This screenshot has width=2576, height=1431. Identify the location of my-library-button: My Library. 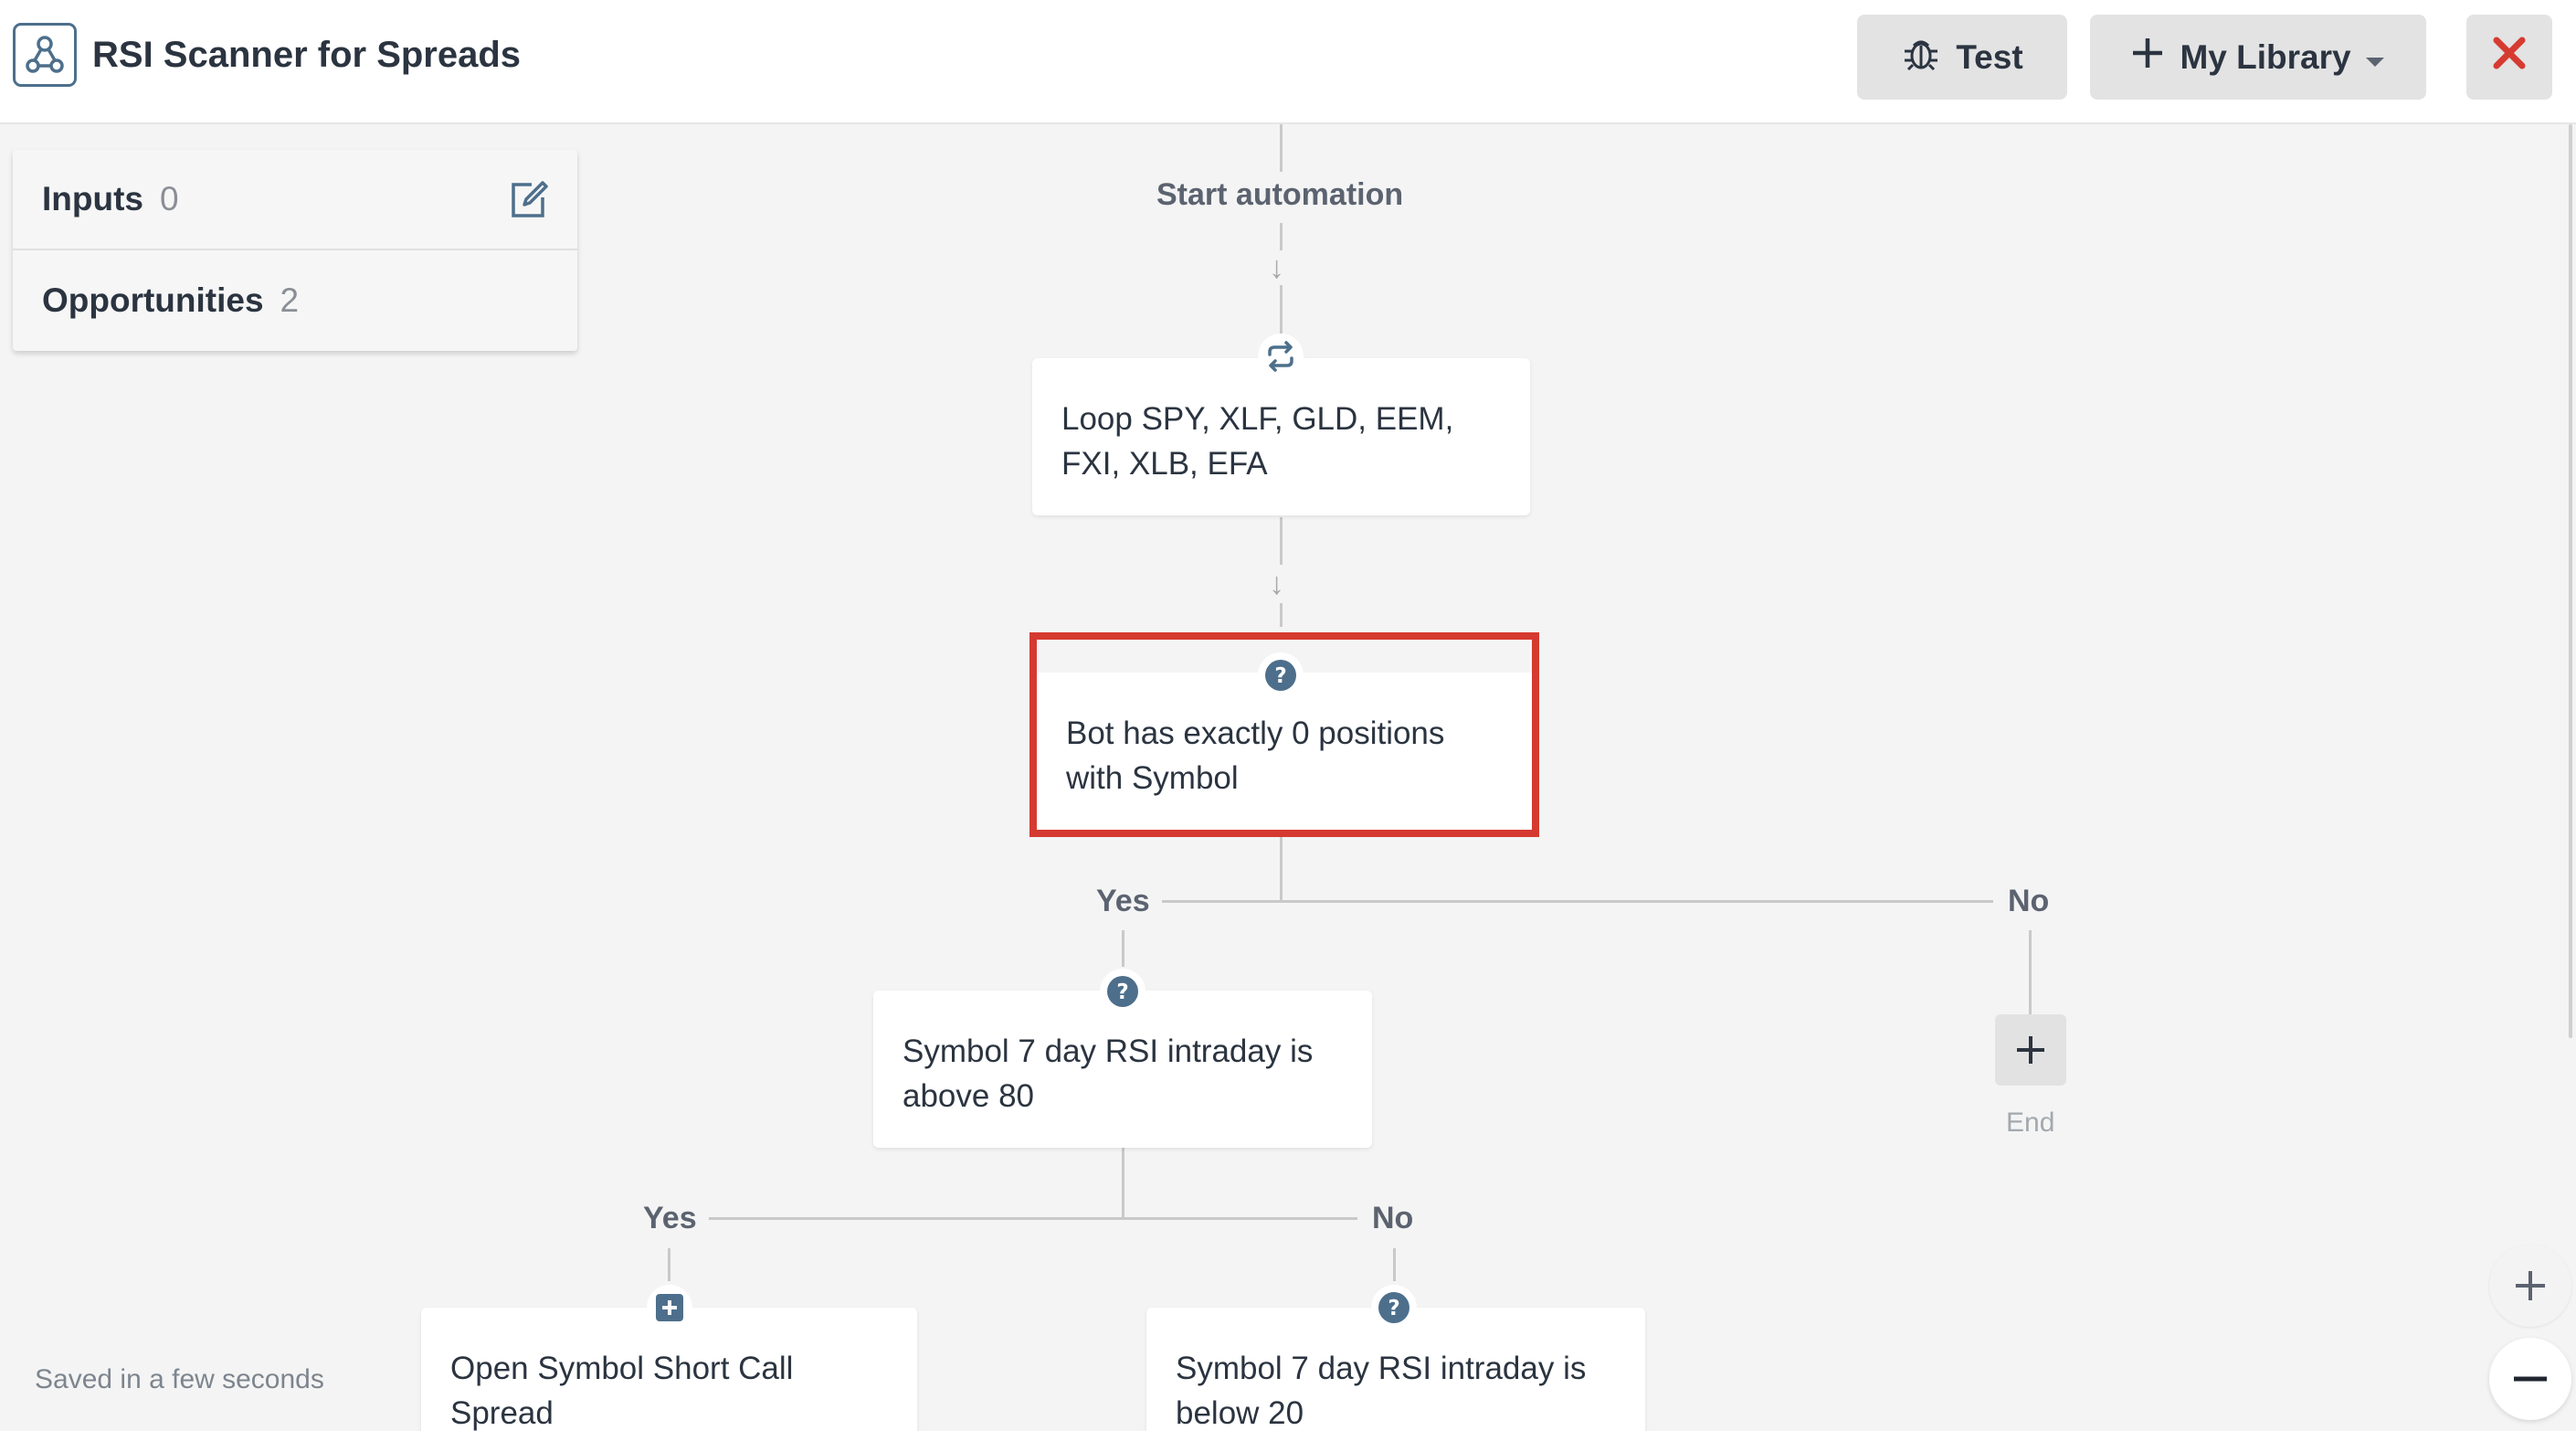
(2258, 57).